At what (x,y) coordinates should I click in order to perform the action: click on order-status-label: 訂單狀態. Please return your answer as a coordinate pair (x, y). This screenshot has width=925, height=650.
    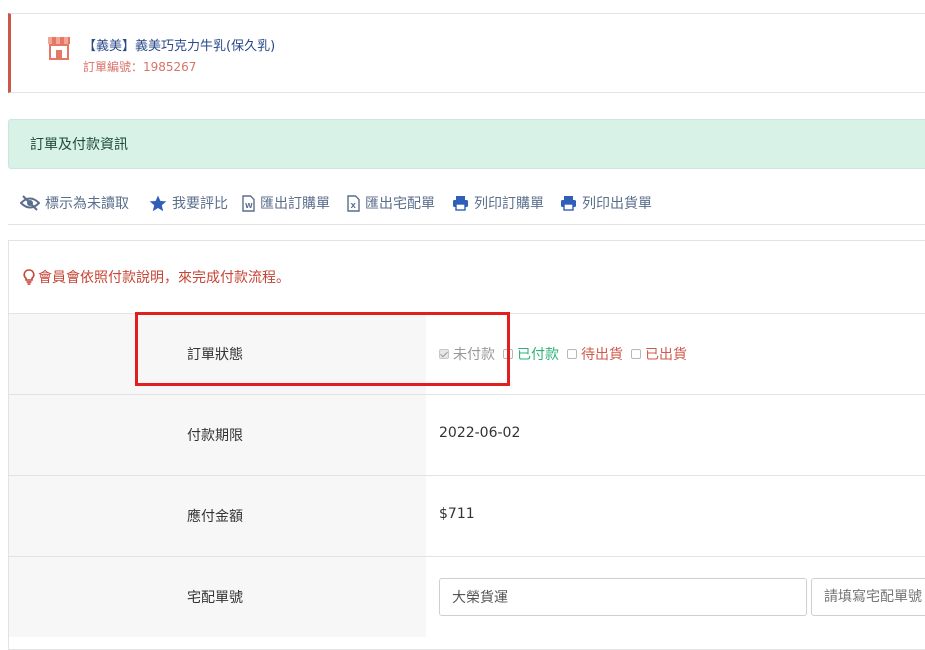
    Looking at the image, I should click on (215, 355).